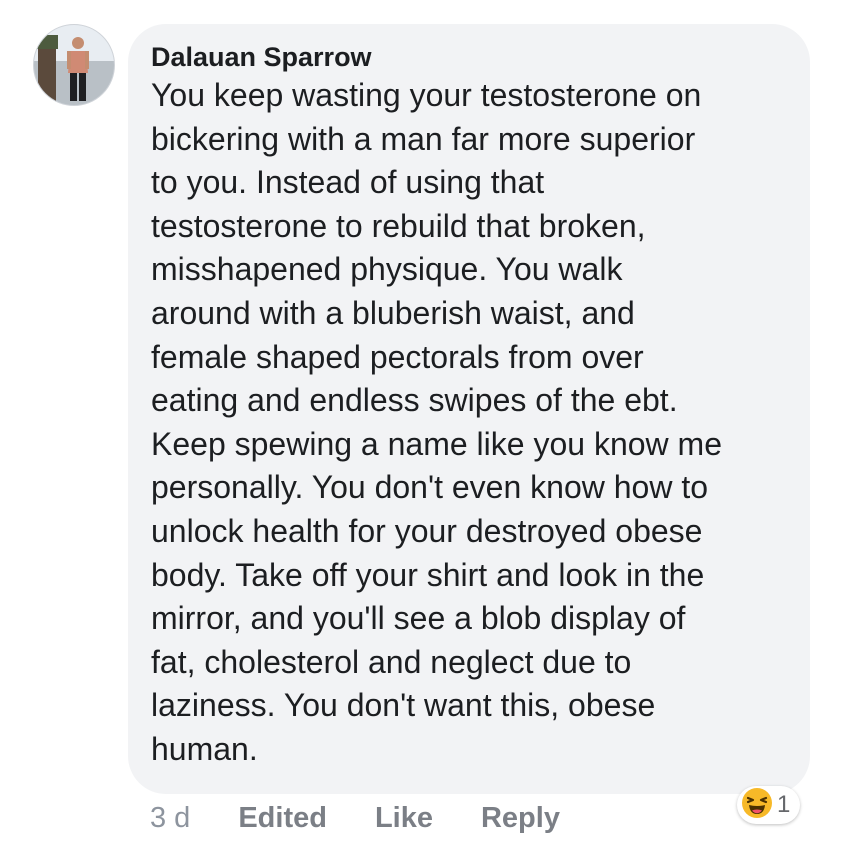  What do you see at coordinates (469, 57) in the screenshot?
I see `comment-author-name: Dalauan Sparrow` at bounding box center [469, 57].